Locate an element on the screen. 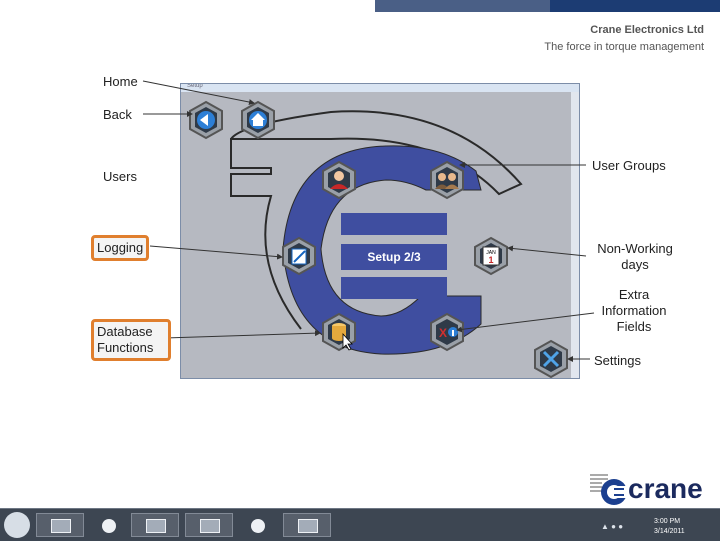  header-bar-dark is located at coordinates (635, 6).